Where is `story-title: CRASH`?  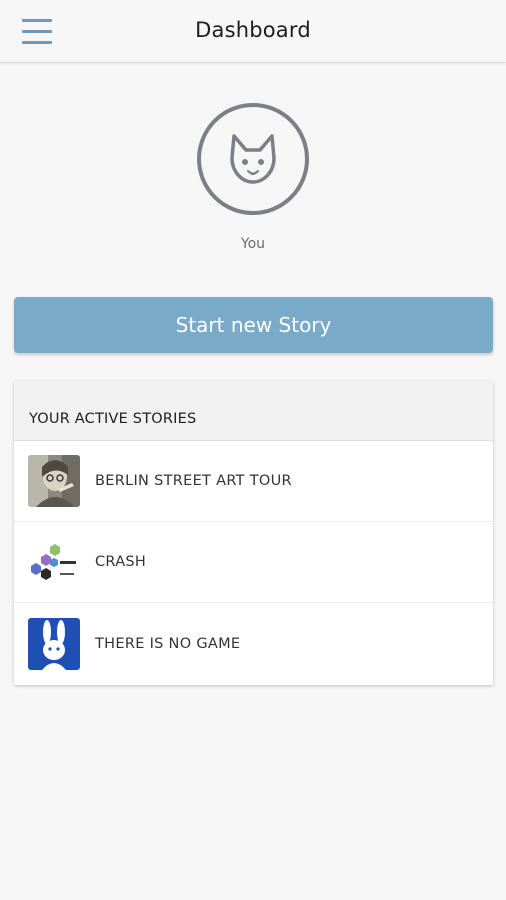 story-title: CRASH is located at coordinates (121, 562).